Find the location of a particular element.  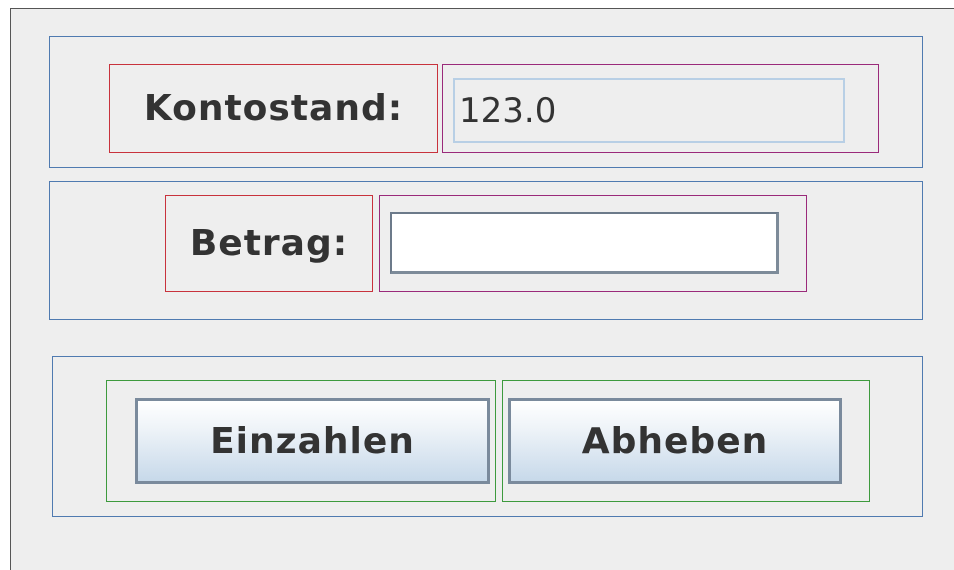

deposit-button: Einzahlen is located at coordinates (312, 441).